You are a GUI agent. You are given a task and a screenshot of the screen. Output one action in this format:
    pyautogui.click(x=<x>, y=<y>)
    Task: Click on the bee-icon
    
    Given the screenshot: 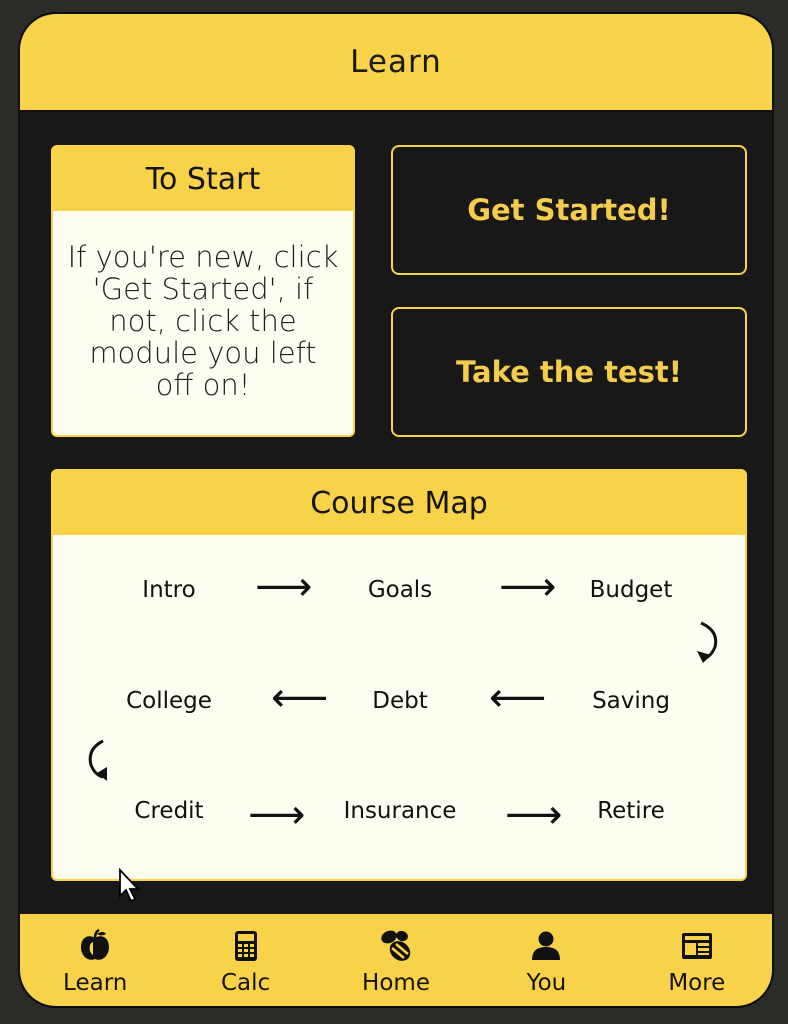 What is the action you would take?
    pyautogui.click(x=396, y=945)
    